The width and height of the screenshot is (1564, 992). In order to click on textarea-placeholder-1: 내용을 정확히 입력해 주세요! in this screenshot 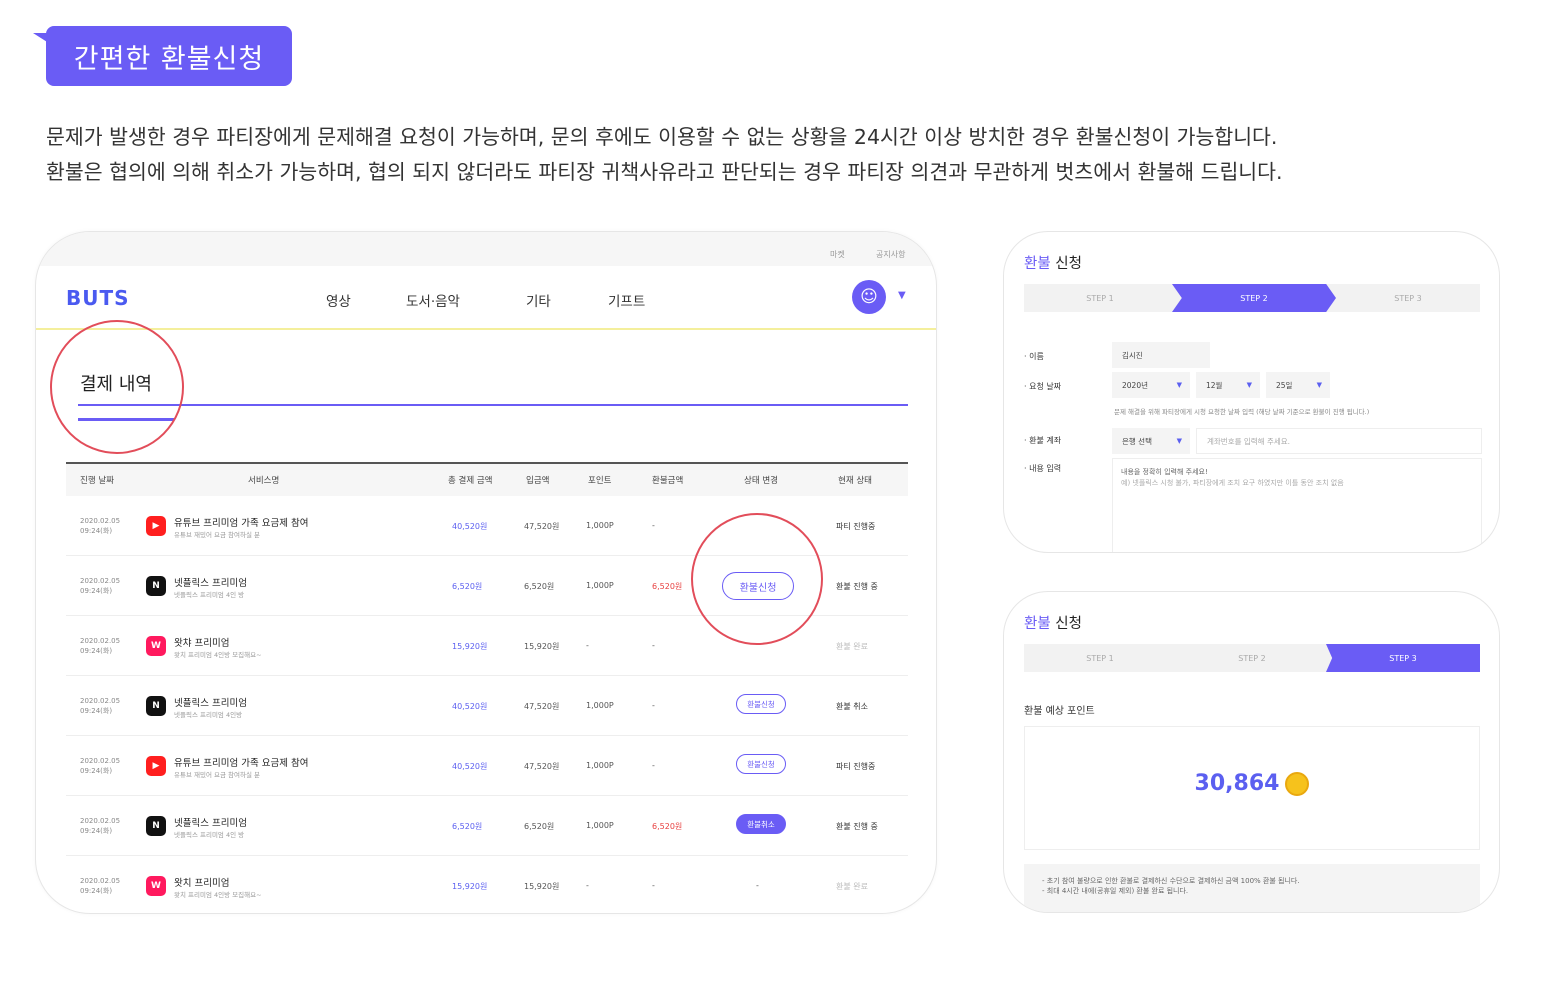, I will do `click(1164, 472)`.